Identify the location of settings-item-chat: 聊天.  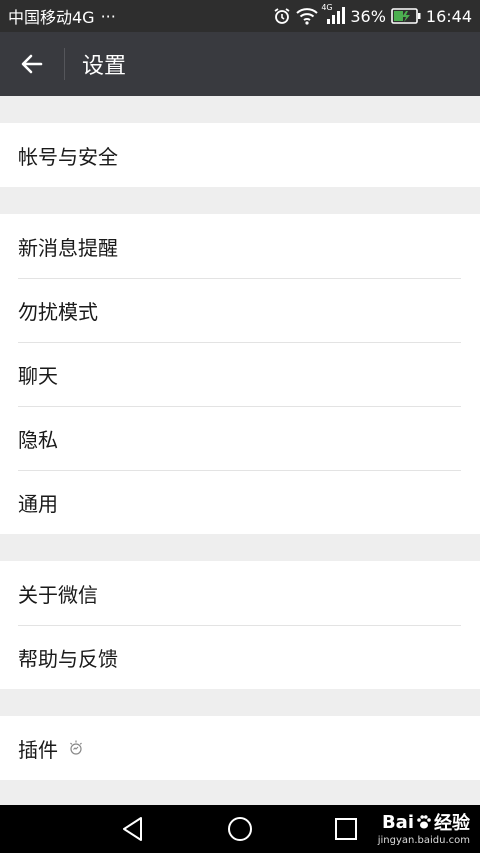
(240, 374).